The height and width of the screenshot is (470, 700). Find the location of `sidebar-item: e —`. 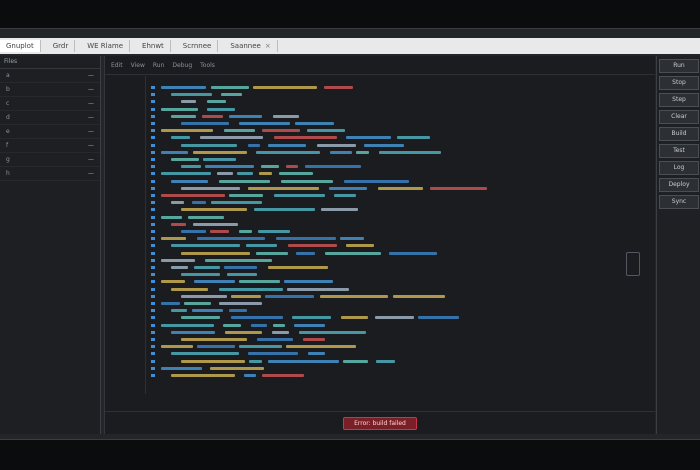

sidebar-item: e — is located at coordinates (50, 132).